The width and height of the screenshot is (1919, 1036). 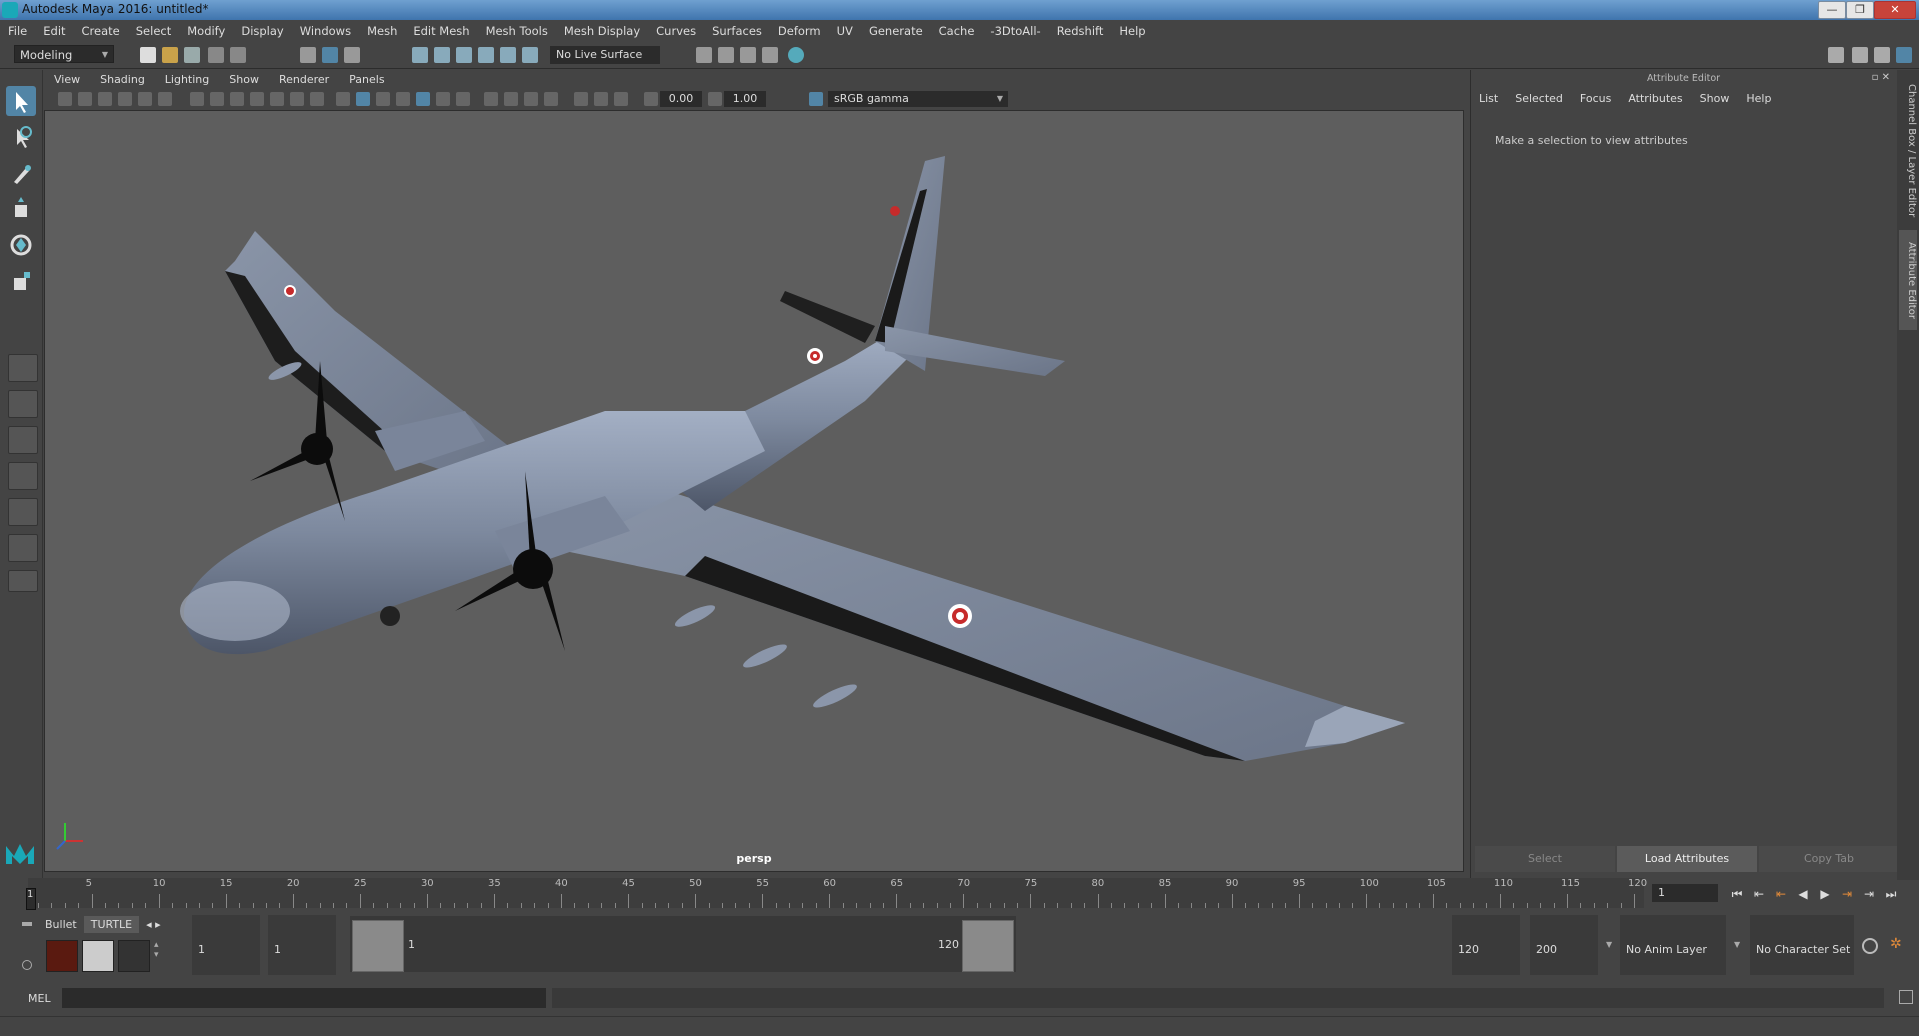 I want to click on select-object-icon, so click(x=330, y=55).